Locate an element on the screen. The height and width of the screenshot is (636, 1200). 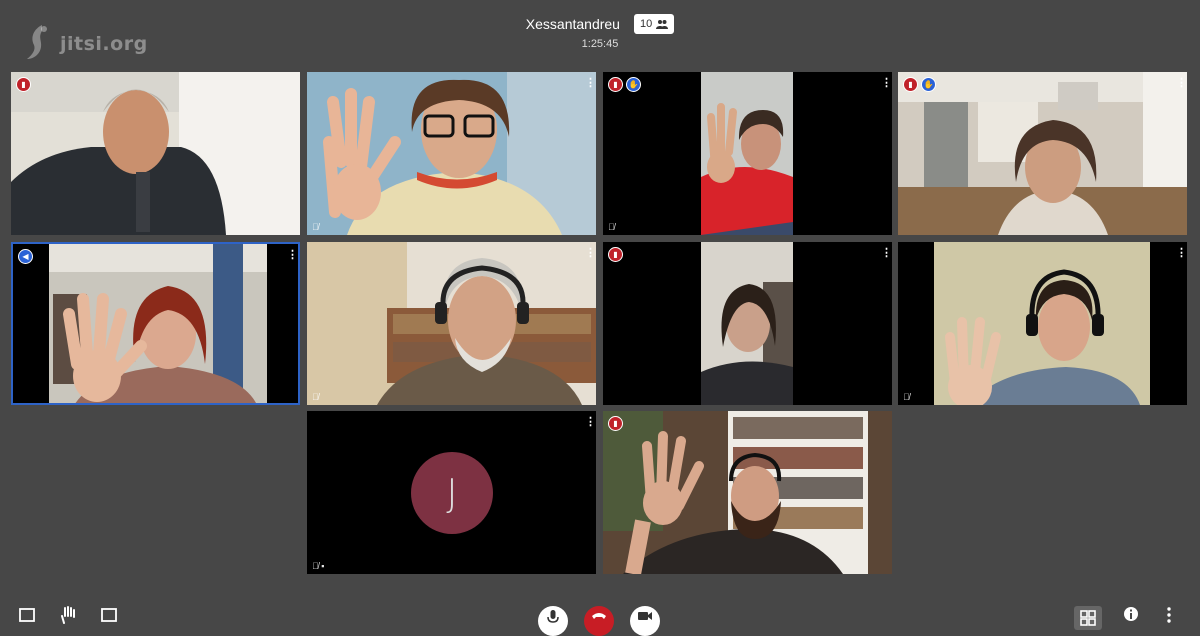
video-tile-2: 🎙̸ ⋮ is located at coordinates (451, 153).